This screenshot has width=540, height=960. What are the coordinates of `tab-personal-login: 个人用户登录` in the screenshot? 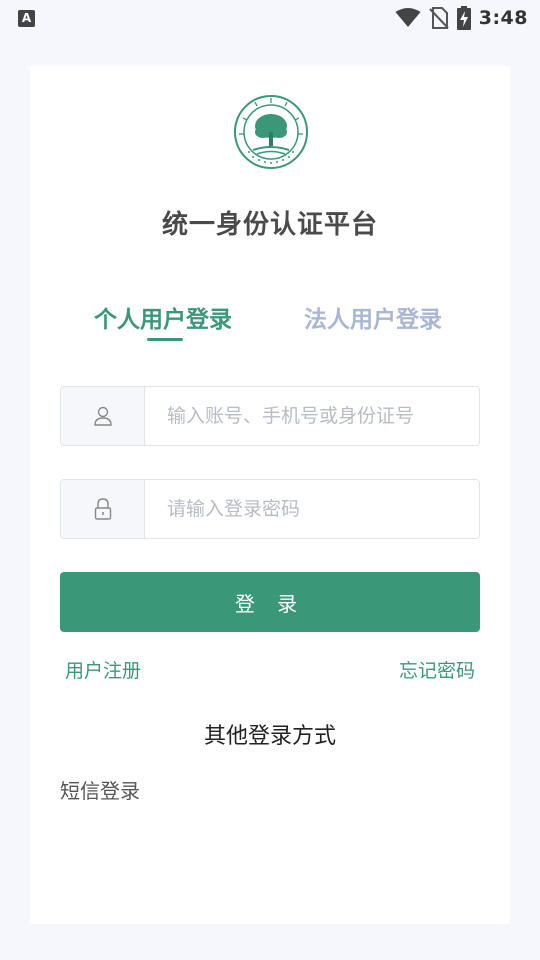 It's located at (163, 317).